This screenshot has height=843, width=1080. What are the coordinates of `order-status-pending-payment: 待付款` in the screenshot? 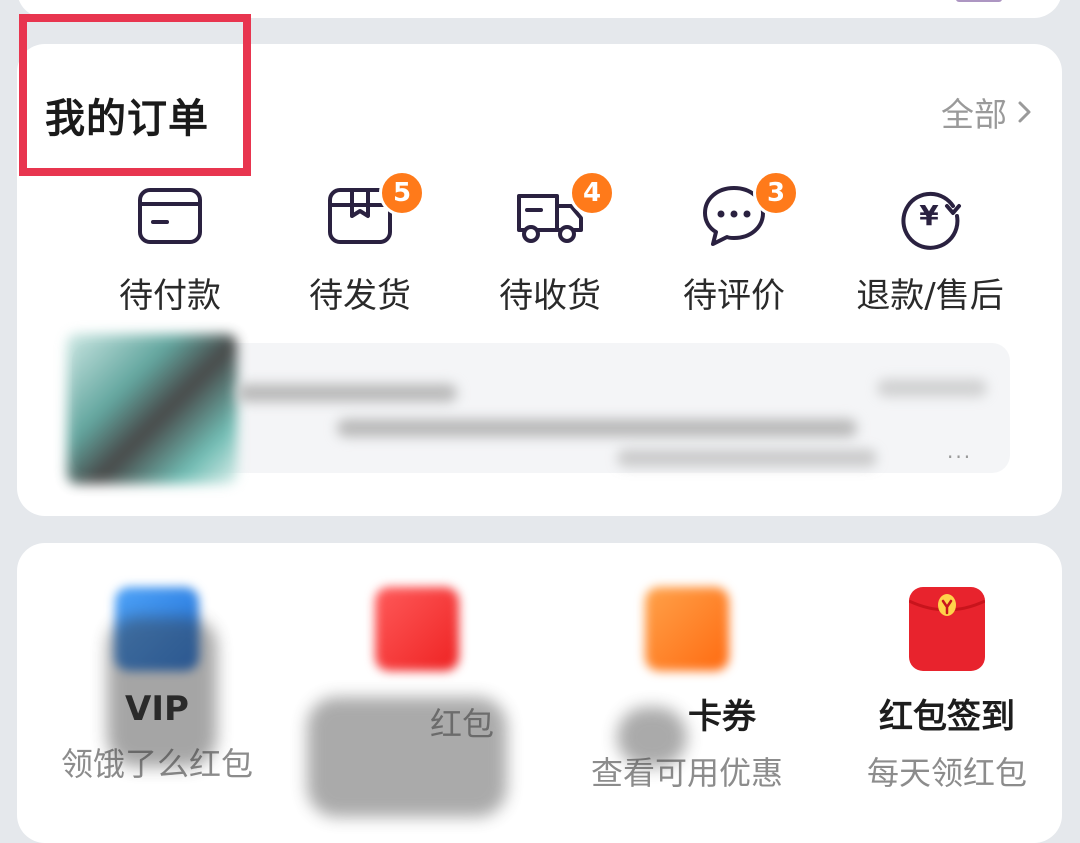 It's located at (170, 244).